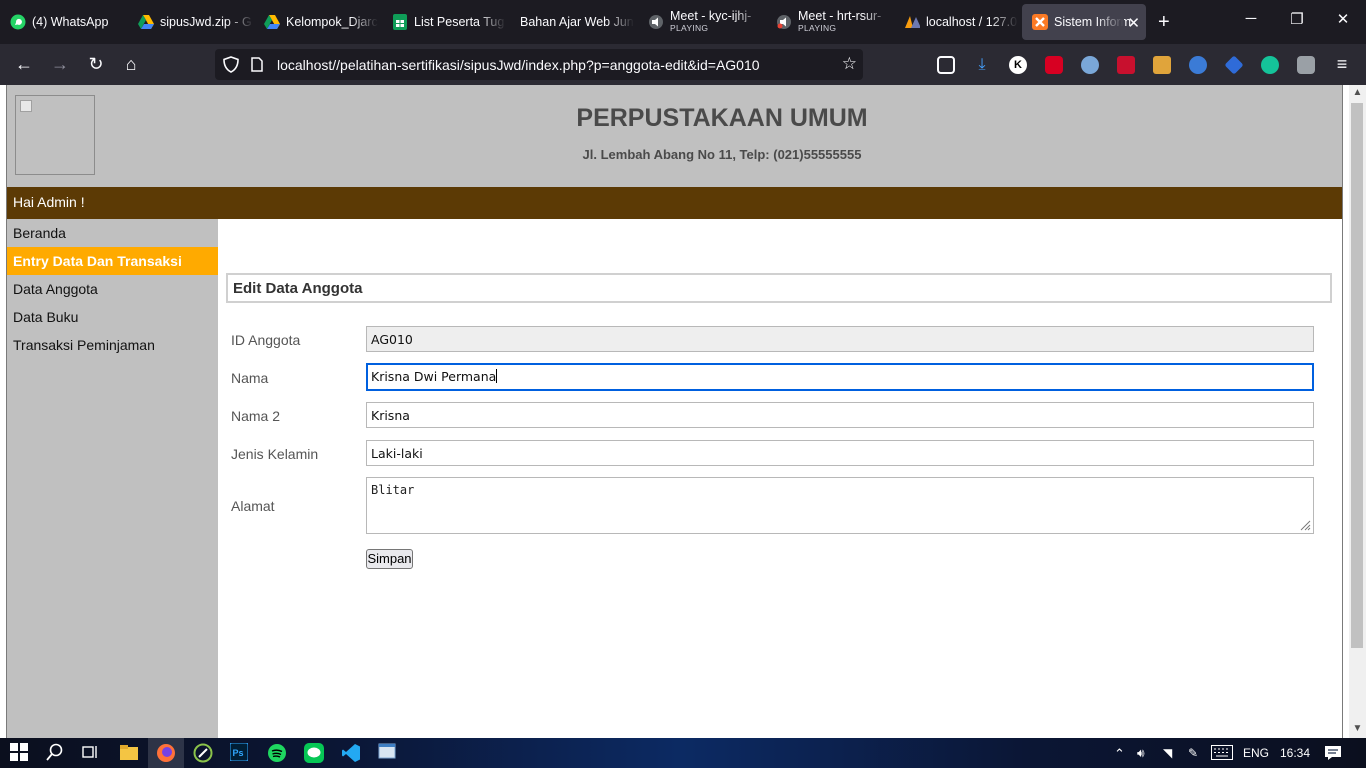 The height and width of the screenshot is (768, 1366). I want to click on svg-text: Ps, so click(238, 753).